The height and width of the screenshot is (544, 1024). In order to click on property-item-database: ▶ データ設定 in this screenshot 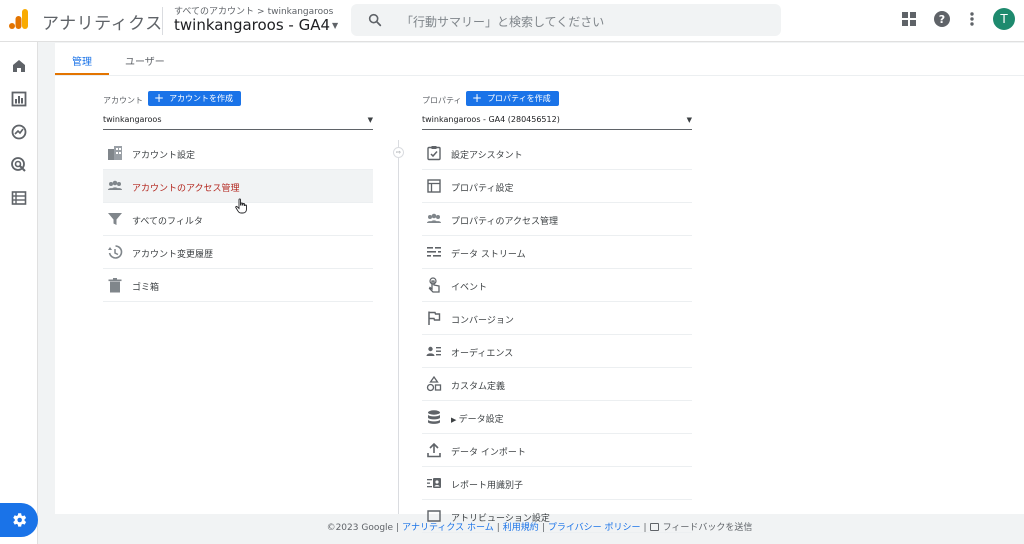, I will do `click(557, 417)`.